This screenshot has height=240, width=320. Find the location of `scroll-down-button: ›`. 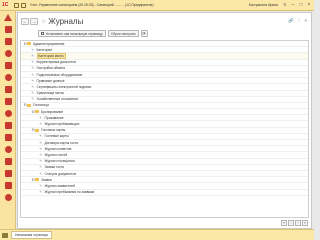

scroll-down-button: › is located at coordinates (298, 223).